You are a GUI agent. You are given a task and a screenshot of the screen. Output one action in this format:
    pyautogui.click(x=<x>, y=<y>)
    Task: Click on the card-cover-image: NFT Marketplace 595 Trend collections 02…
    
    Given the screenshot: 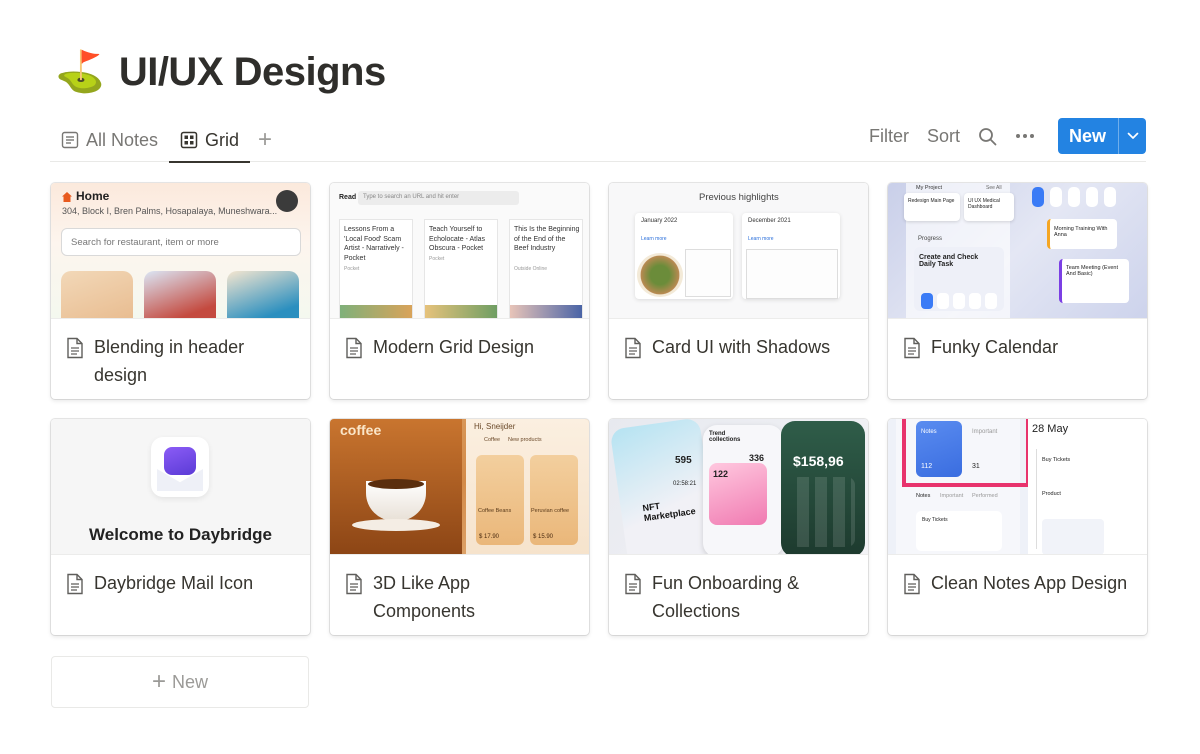 What is the action you would take?
    pyautogui.click(x=738, y=487)
    